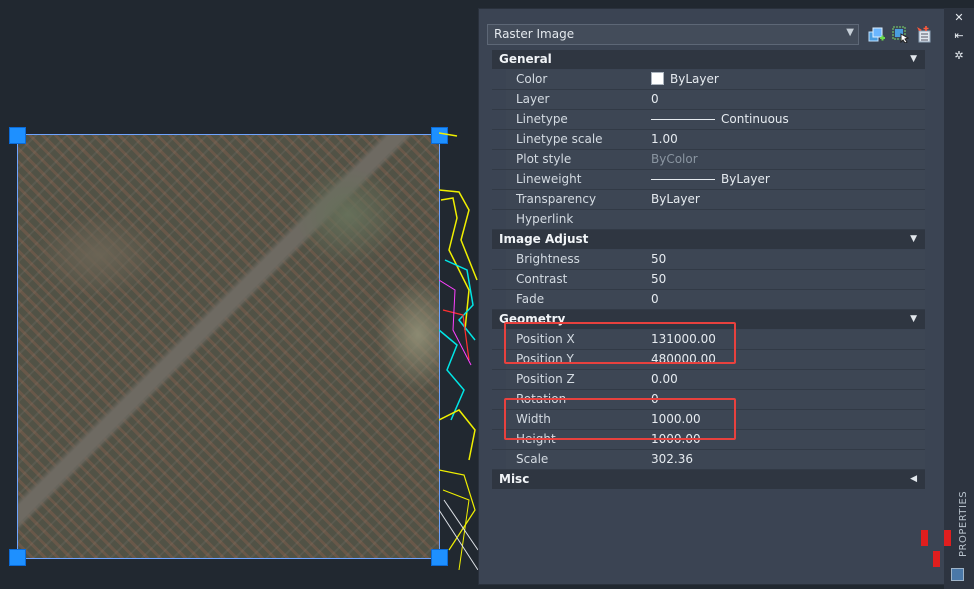  I want to click on highlight-position-xy, so click(620, 343).